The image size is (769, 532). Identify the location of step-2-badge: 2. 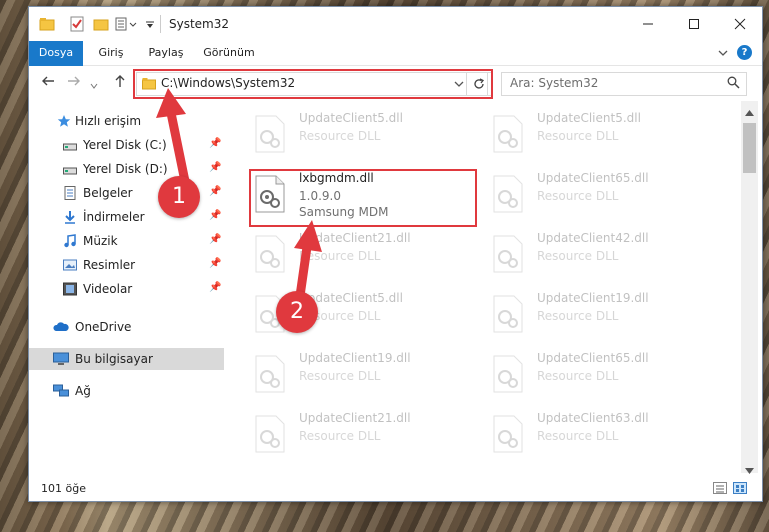
(297, 312).